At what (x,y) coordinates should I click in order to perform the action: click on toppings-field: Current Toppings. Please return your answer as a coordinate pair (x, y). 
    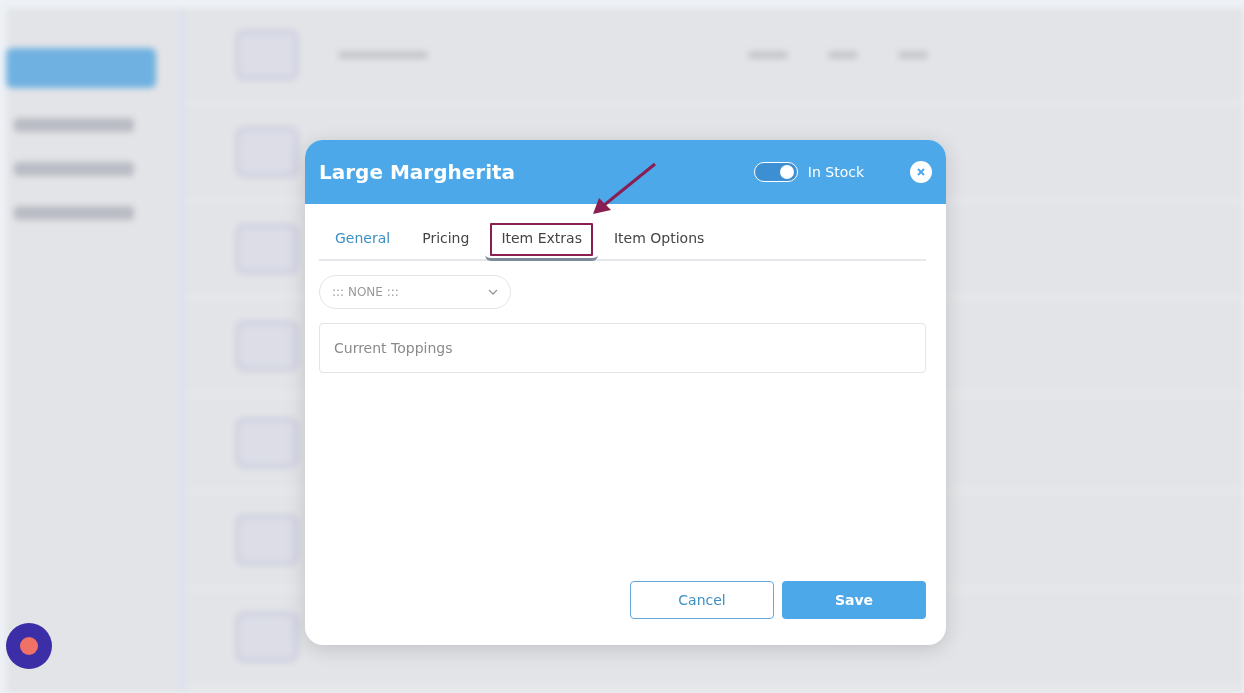
    Looking at the image, I should click on (622, 348).